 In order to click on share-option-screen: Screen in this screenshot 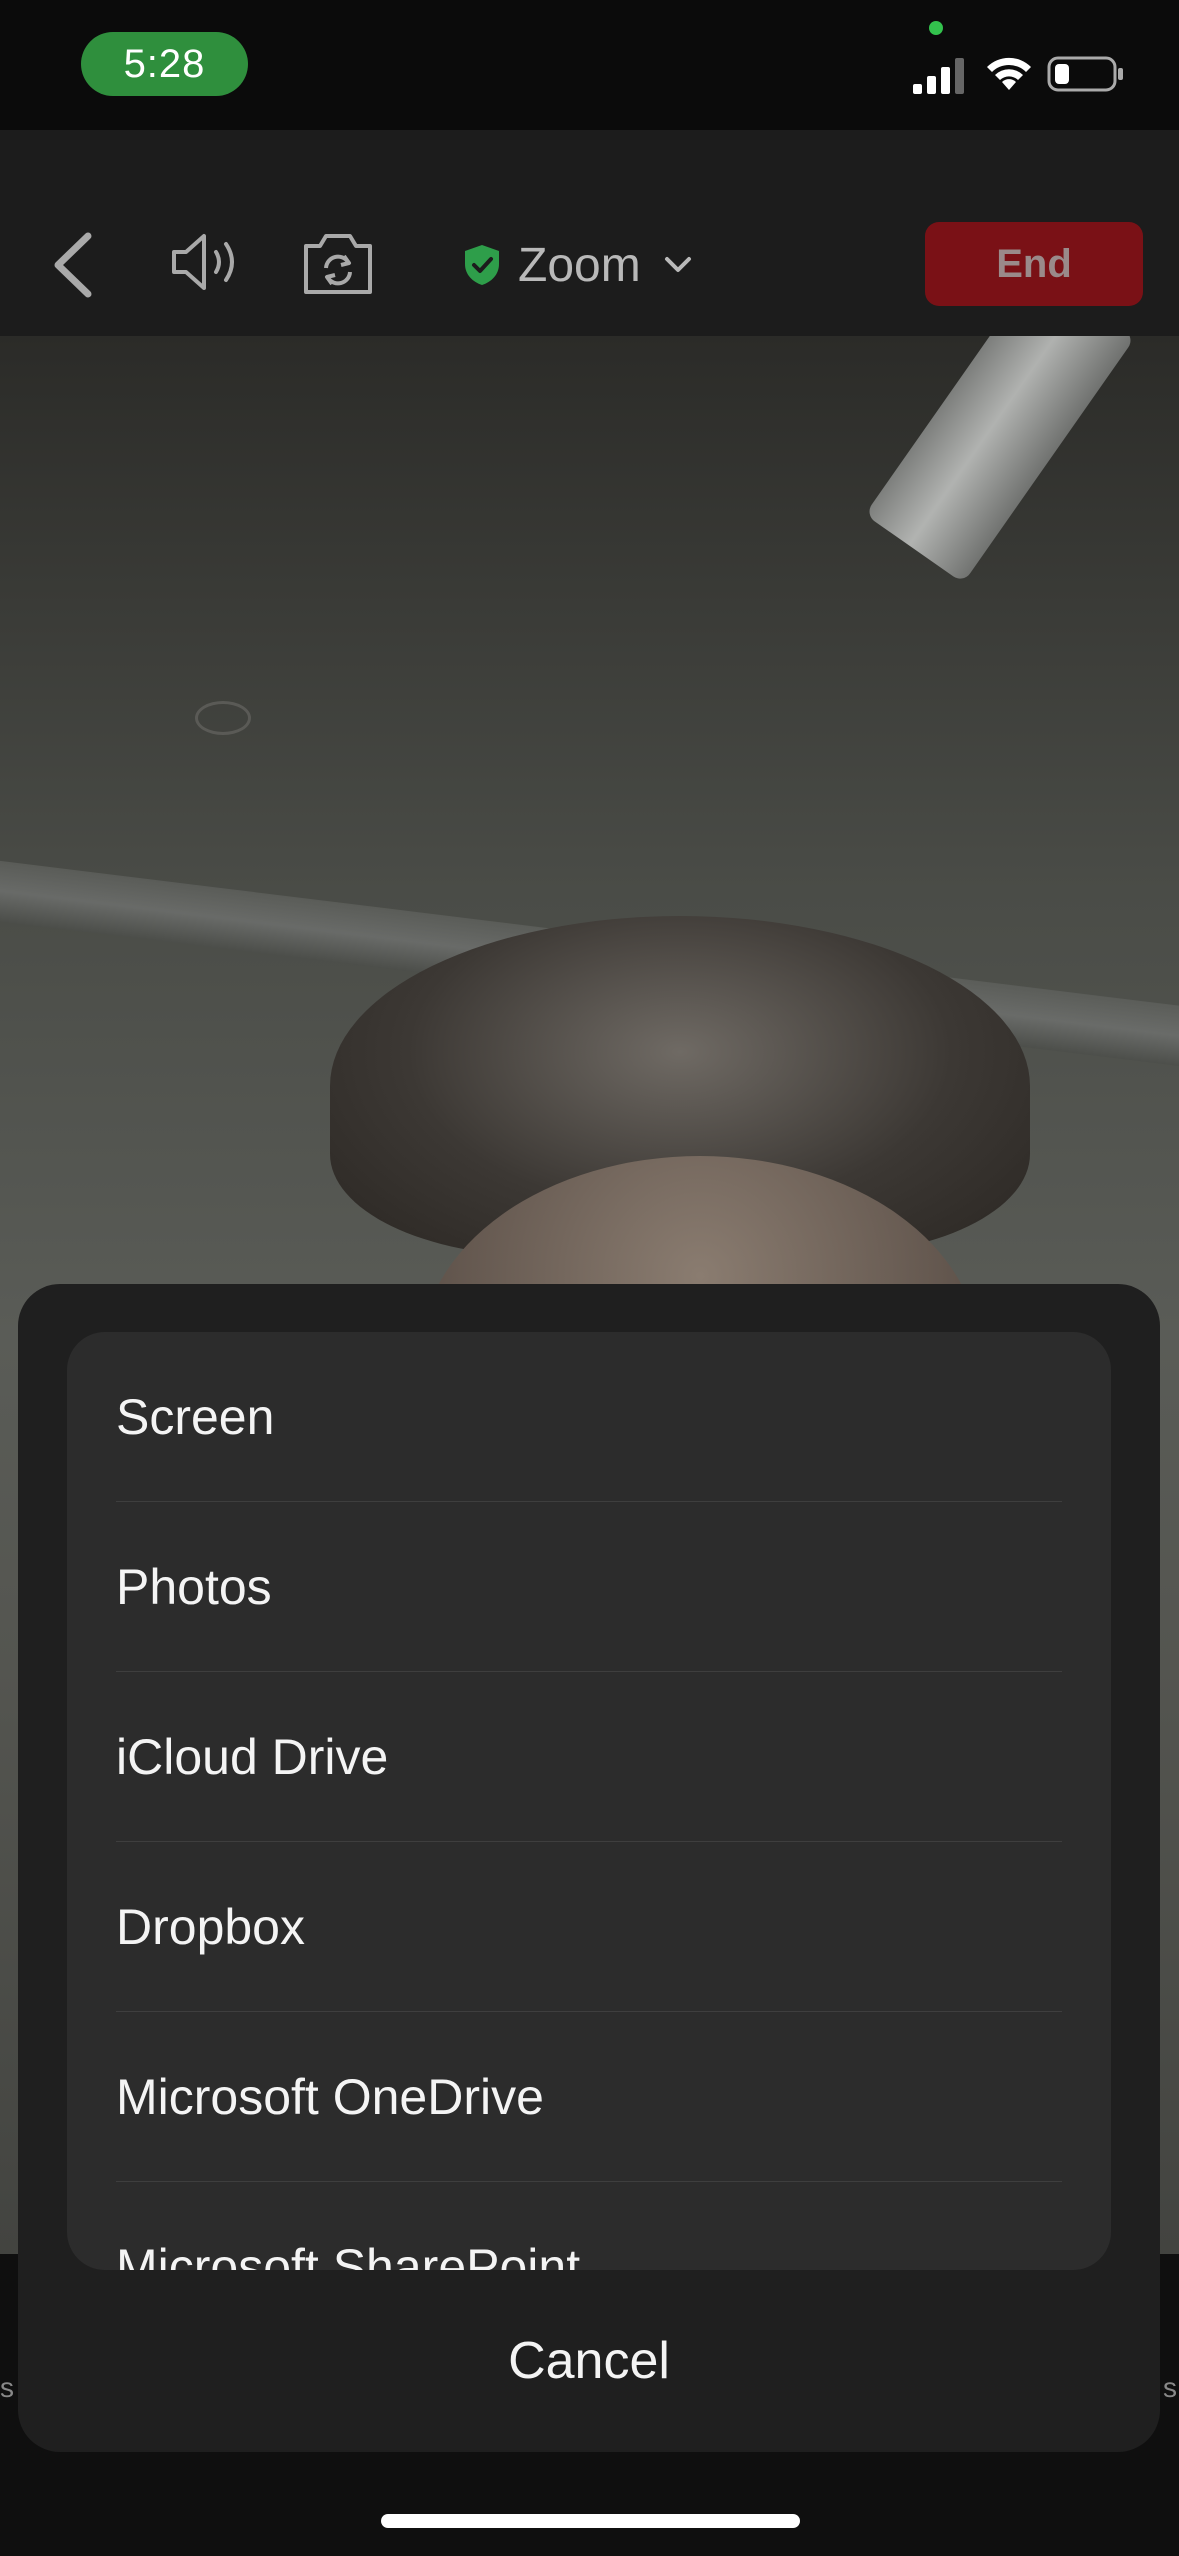, I will do `click(589, 1417)`.